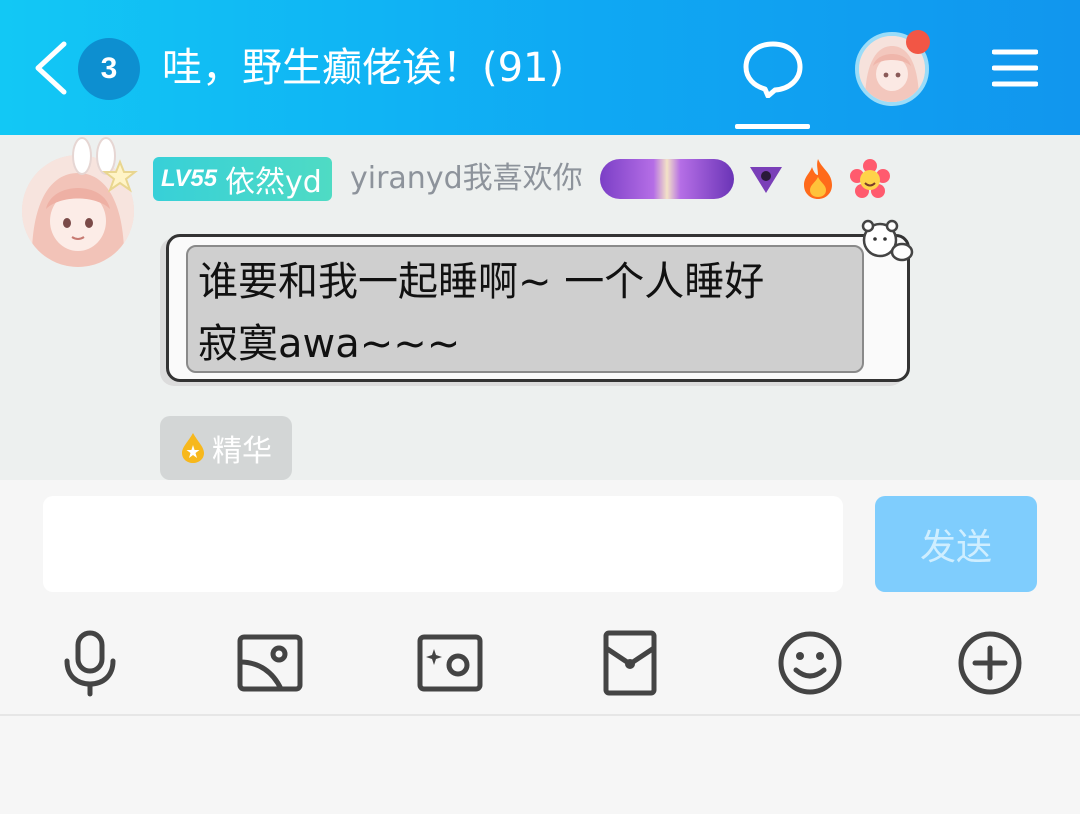  I want to click on chat-bubble-icon, so click(773, 69).